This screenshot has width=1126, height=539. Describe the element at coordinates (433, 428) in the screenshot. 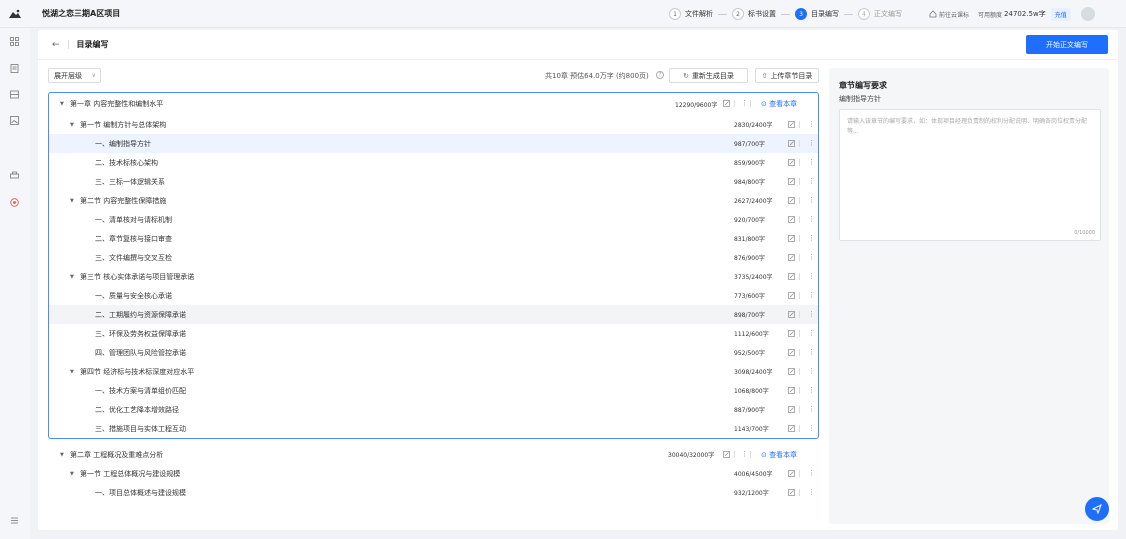

I see `item-row: 三、措施项目与实体工程互动 1143/700字 ⋮` at that location.